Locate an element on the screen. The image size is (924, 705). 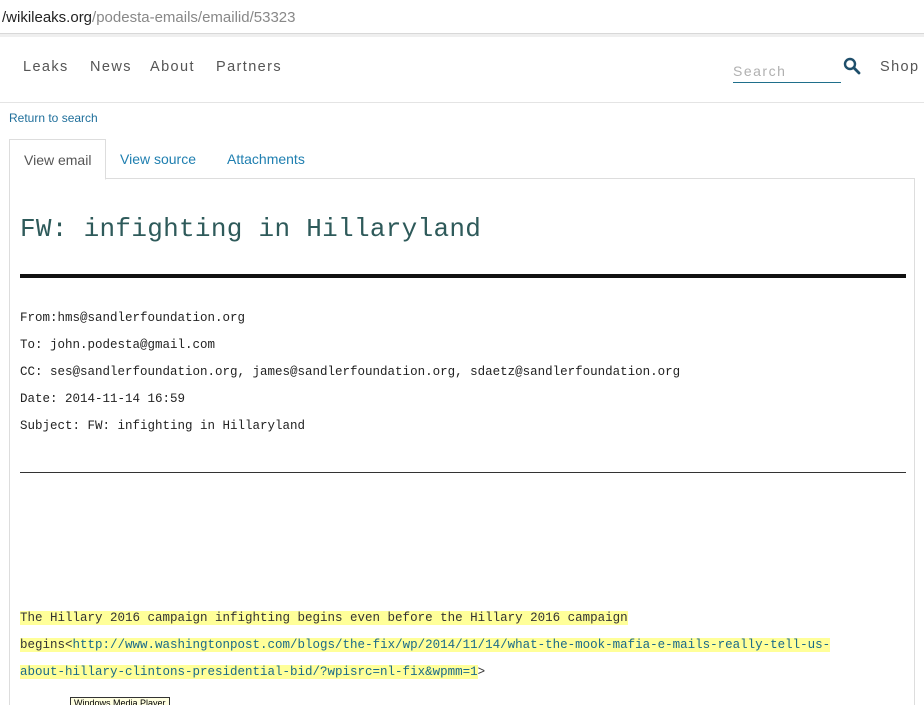
tab-attachments: Attachments is located at coordinates (266, 159).